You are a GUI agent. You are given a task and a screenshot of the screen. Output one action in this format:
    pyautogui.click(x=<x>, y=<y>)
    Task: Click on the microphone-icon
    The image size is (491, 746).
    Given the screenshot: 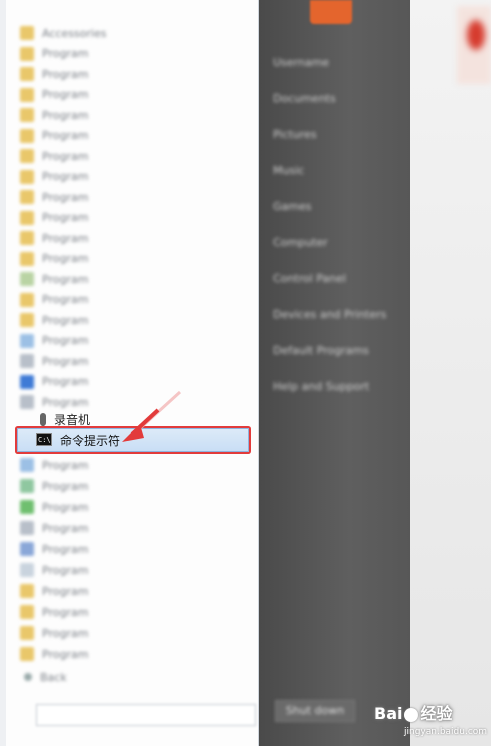 What is the action you would take?
    pyautogui.click(x=43, y=421)
    